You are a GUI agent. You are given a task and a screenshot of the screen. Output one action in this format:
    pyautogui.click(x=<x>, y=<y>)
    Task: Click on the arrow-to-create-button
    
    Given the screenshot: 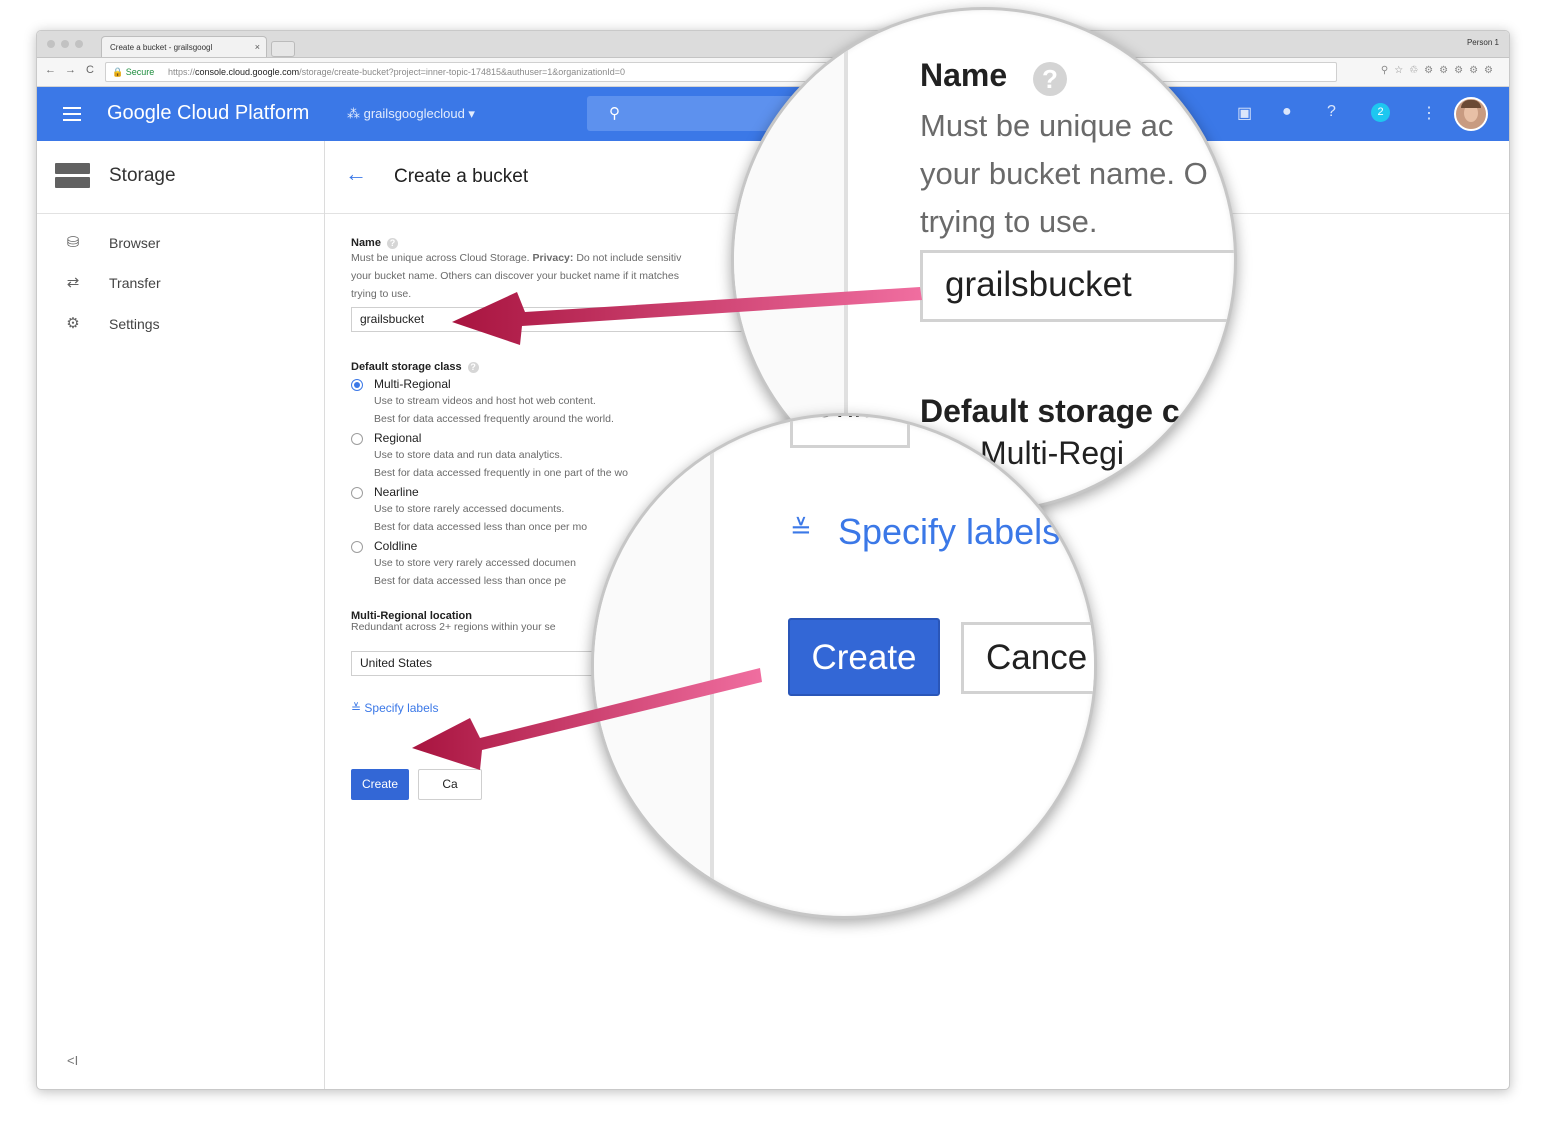 What is the action you would take?
    pyautogui.click(x=587, y=719)
    